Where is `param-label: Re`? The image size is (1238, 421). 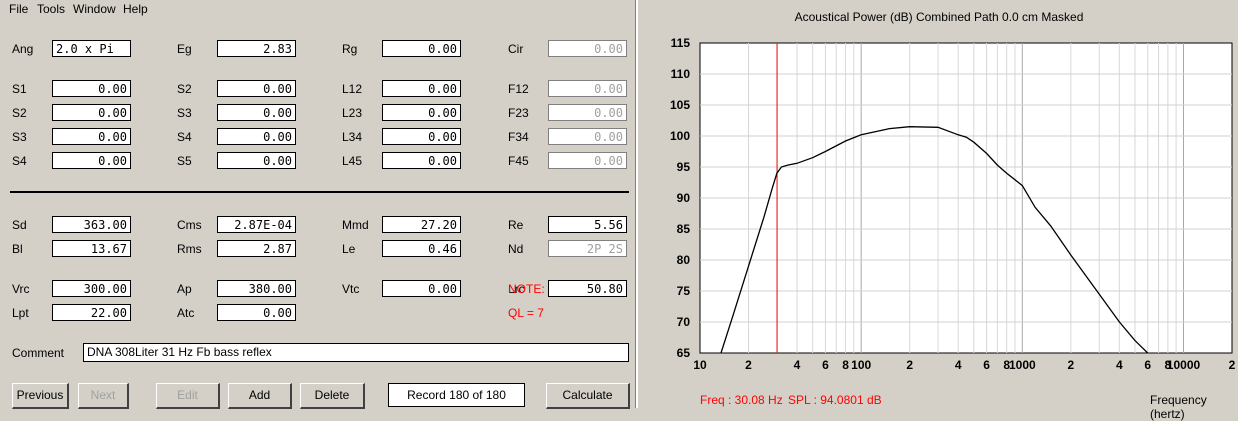 param-label: Re is located at coordinates (516, 225).